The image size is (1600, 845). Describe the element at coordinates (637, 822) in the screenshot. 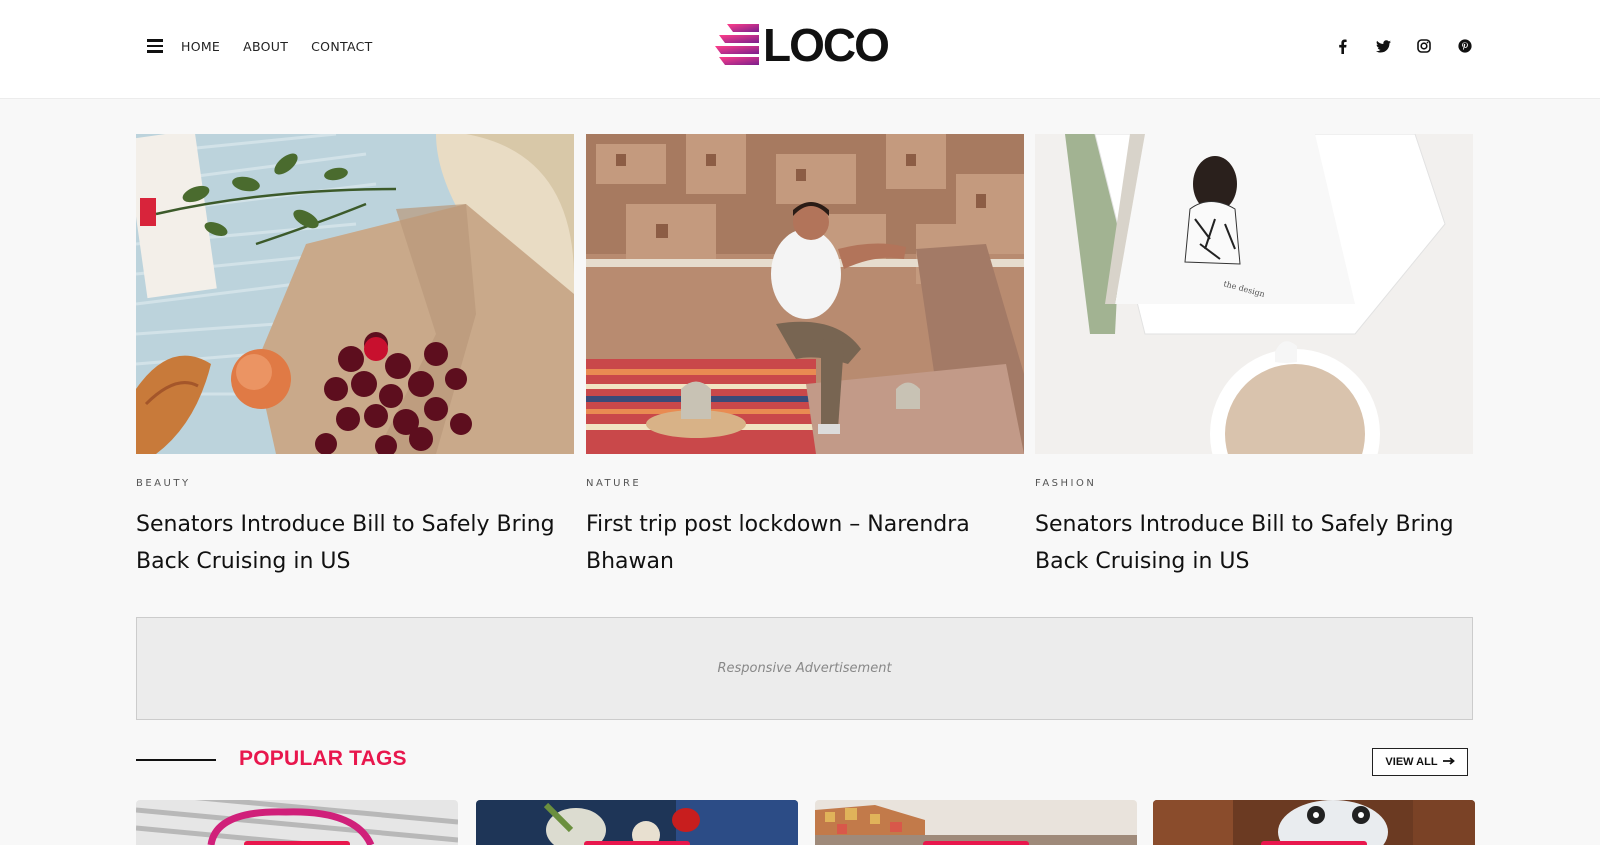

I see `vegetables-photo` at that location.